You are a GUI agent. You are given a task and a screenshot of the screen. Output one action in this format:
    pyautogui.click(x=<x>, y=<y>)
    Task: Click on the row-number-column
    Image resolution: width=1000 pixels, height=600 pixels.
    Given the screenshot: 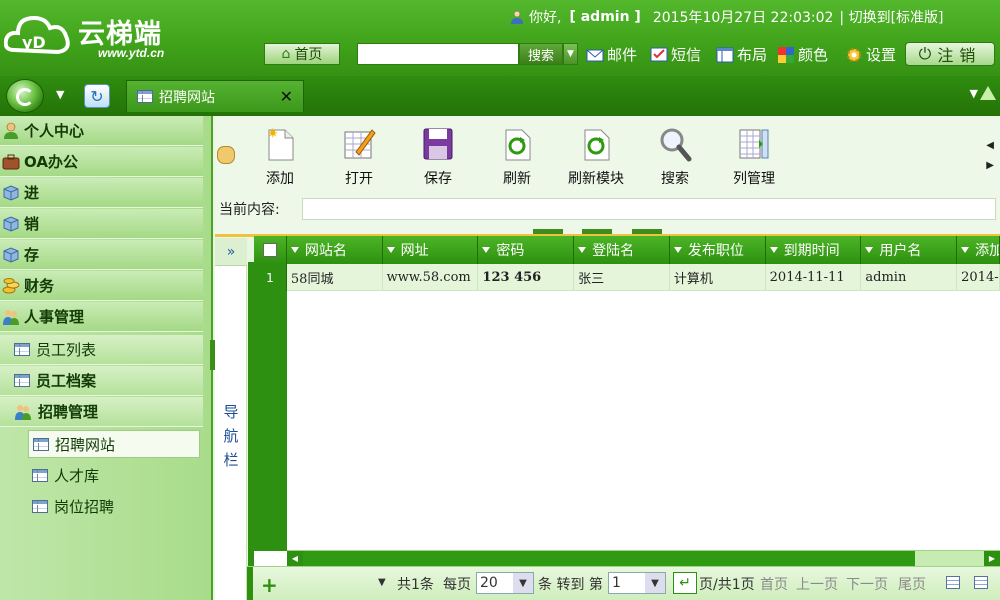 What is the action you would take?
    pyautogui.click(x=270, y=421)
    